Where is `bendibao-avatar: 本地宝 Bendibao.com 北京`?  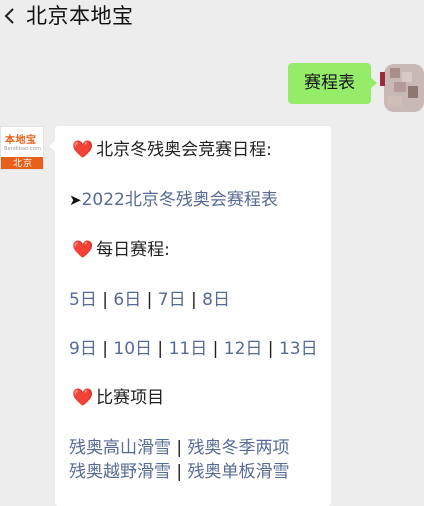
bendibao-avatar: 本地宝 Bendibao.com 北京 is located at coordinates (22, 148).